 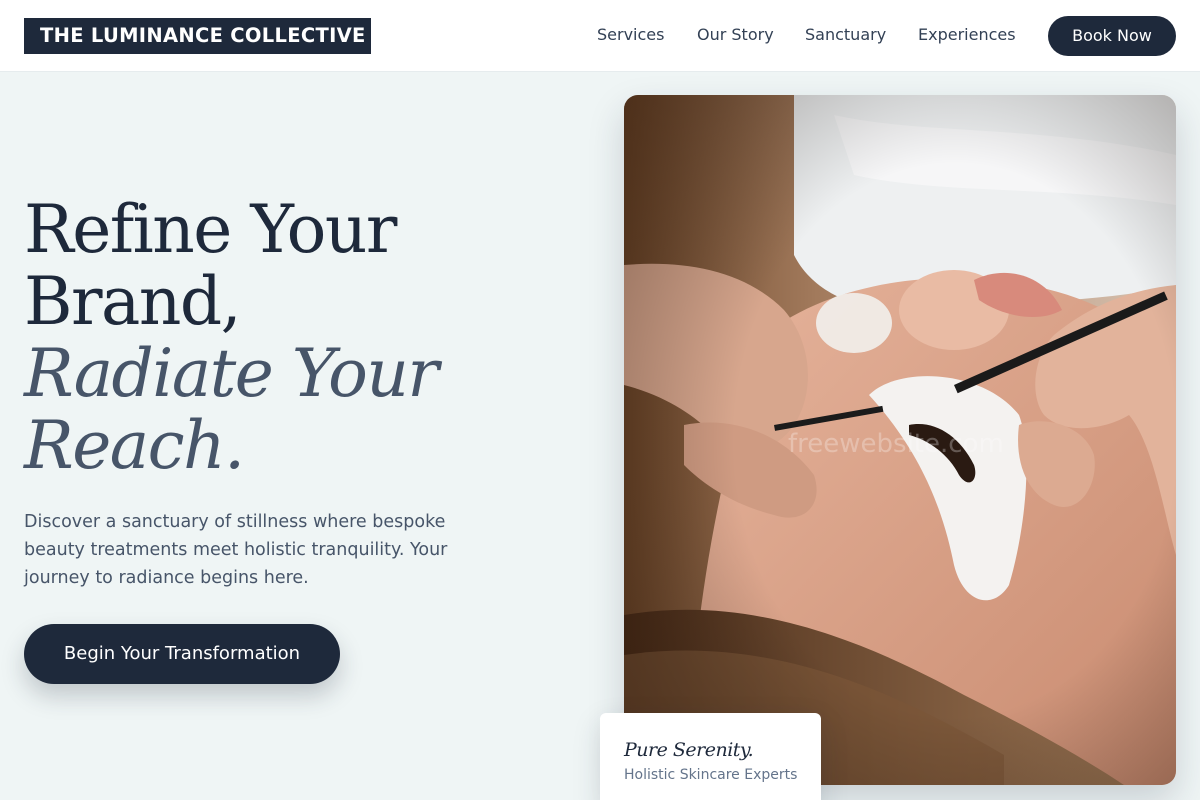 I want to click on card-subtitle: Holistic Skincare Experts, so click(x=711, y=775).